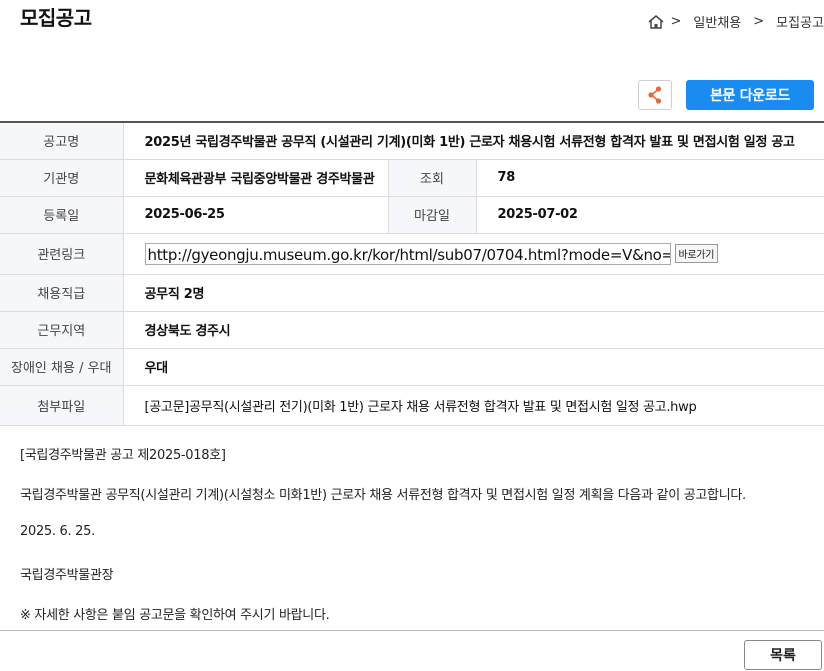 Image resolution: width=824 pixels, height=671 pixels. Describe the element at coordinates (57, 531) in the screenshot. I see `body-line: 2025. 6. 25.` at that location.